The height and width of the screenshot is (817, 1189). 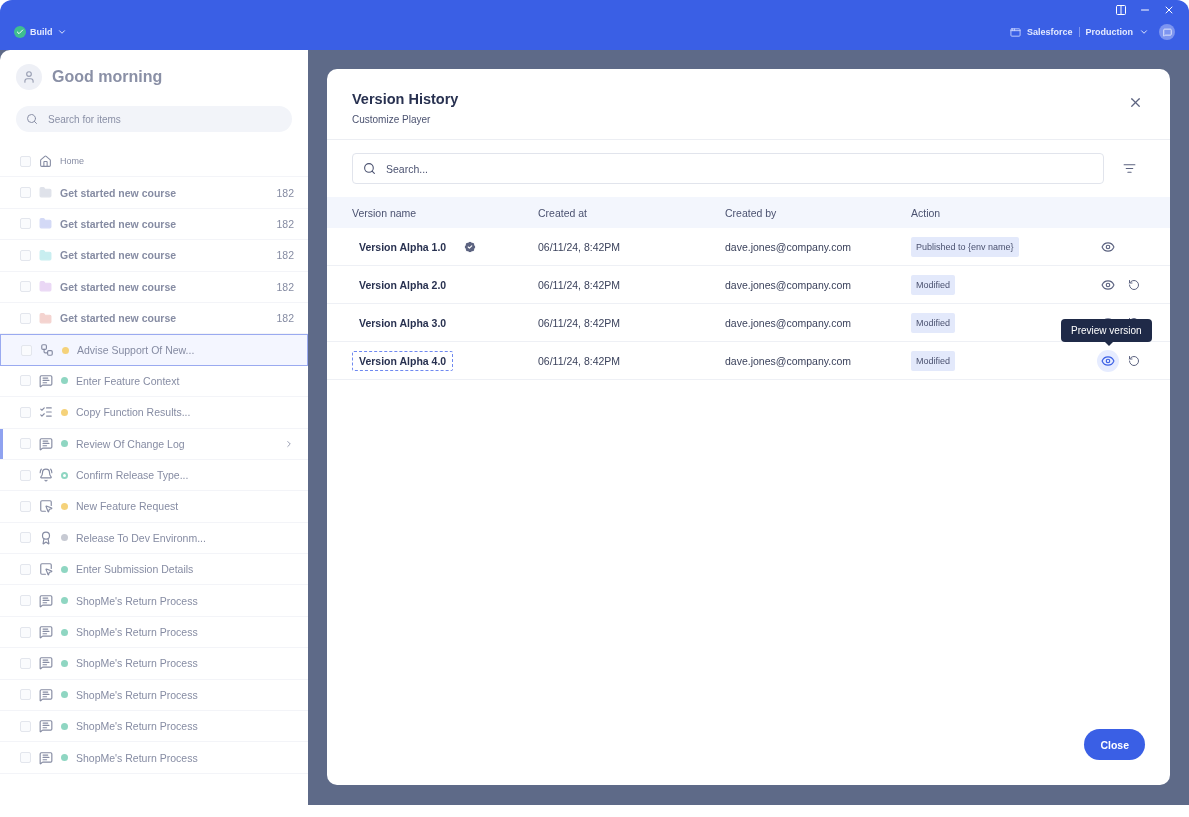 What do you see at coordinates (751, 212) in the screenshot?
I see `column-header: Created by` at bounding box center [751, 212].